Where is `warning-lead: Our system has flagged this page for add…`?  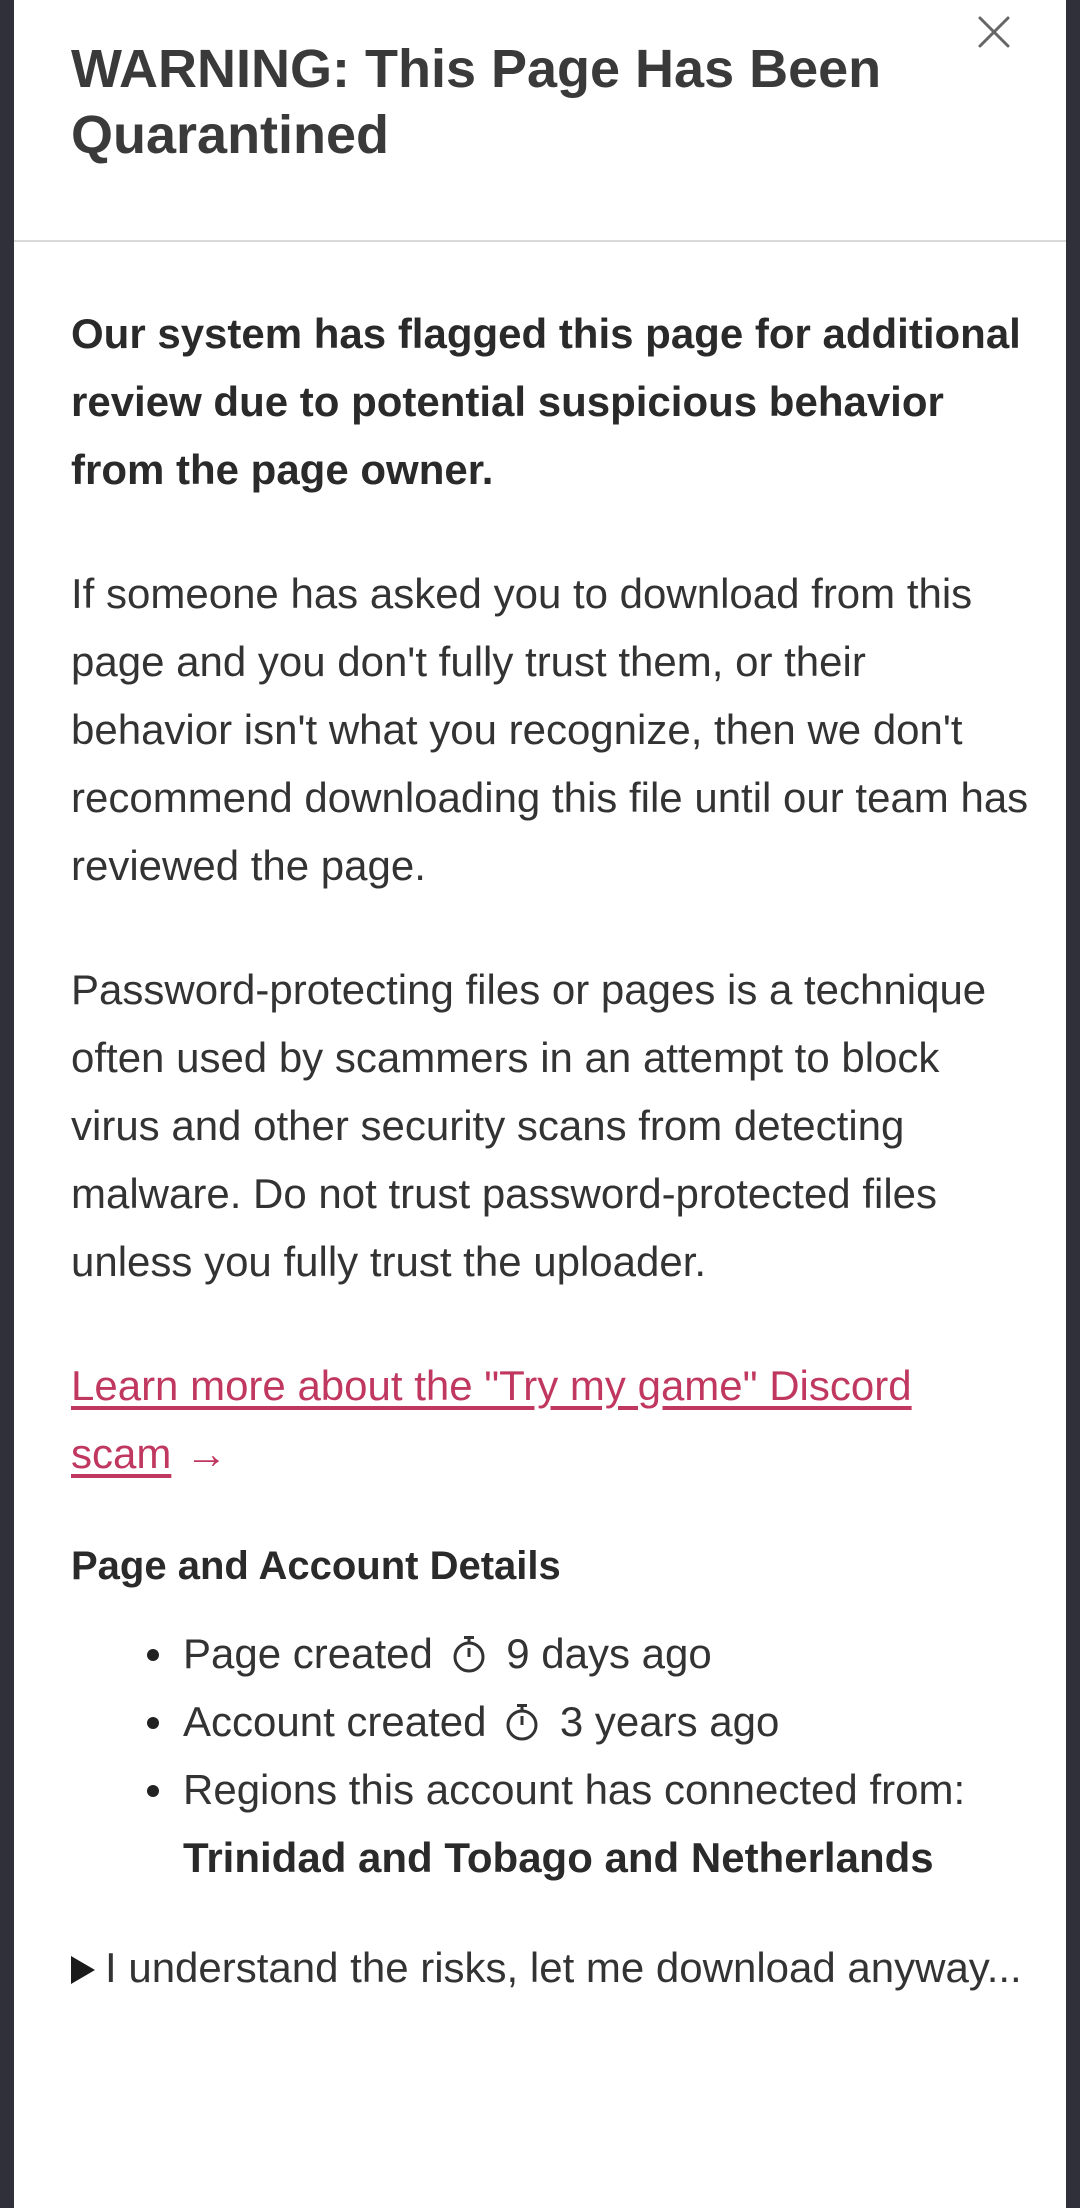 warning-lead: Our system has flagged this page for add… is located at coordinates (546, 401).